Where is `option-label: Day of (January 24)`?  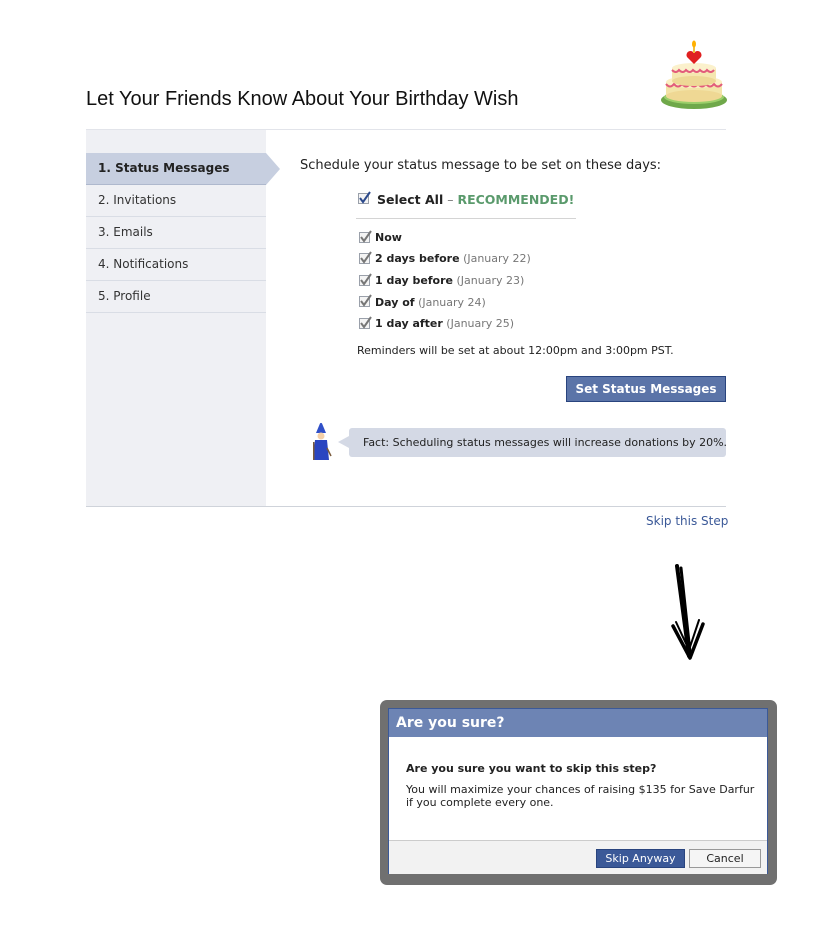 option-label: Day of (January 24) is located at coordinates (430, 302).